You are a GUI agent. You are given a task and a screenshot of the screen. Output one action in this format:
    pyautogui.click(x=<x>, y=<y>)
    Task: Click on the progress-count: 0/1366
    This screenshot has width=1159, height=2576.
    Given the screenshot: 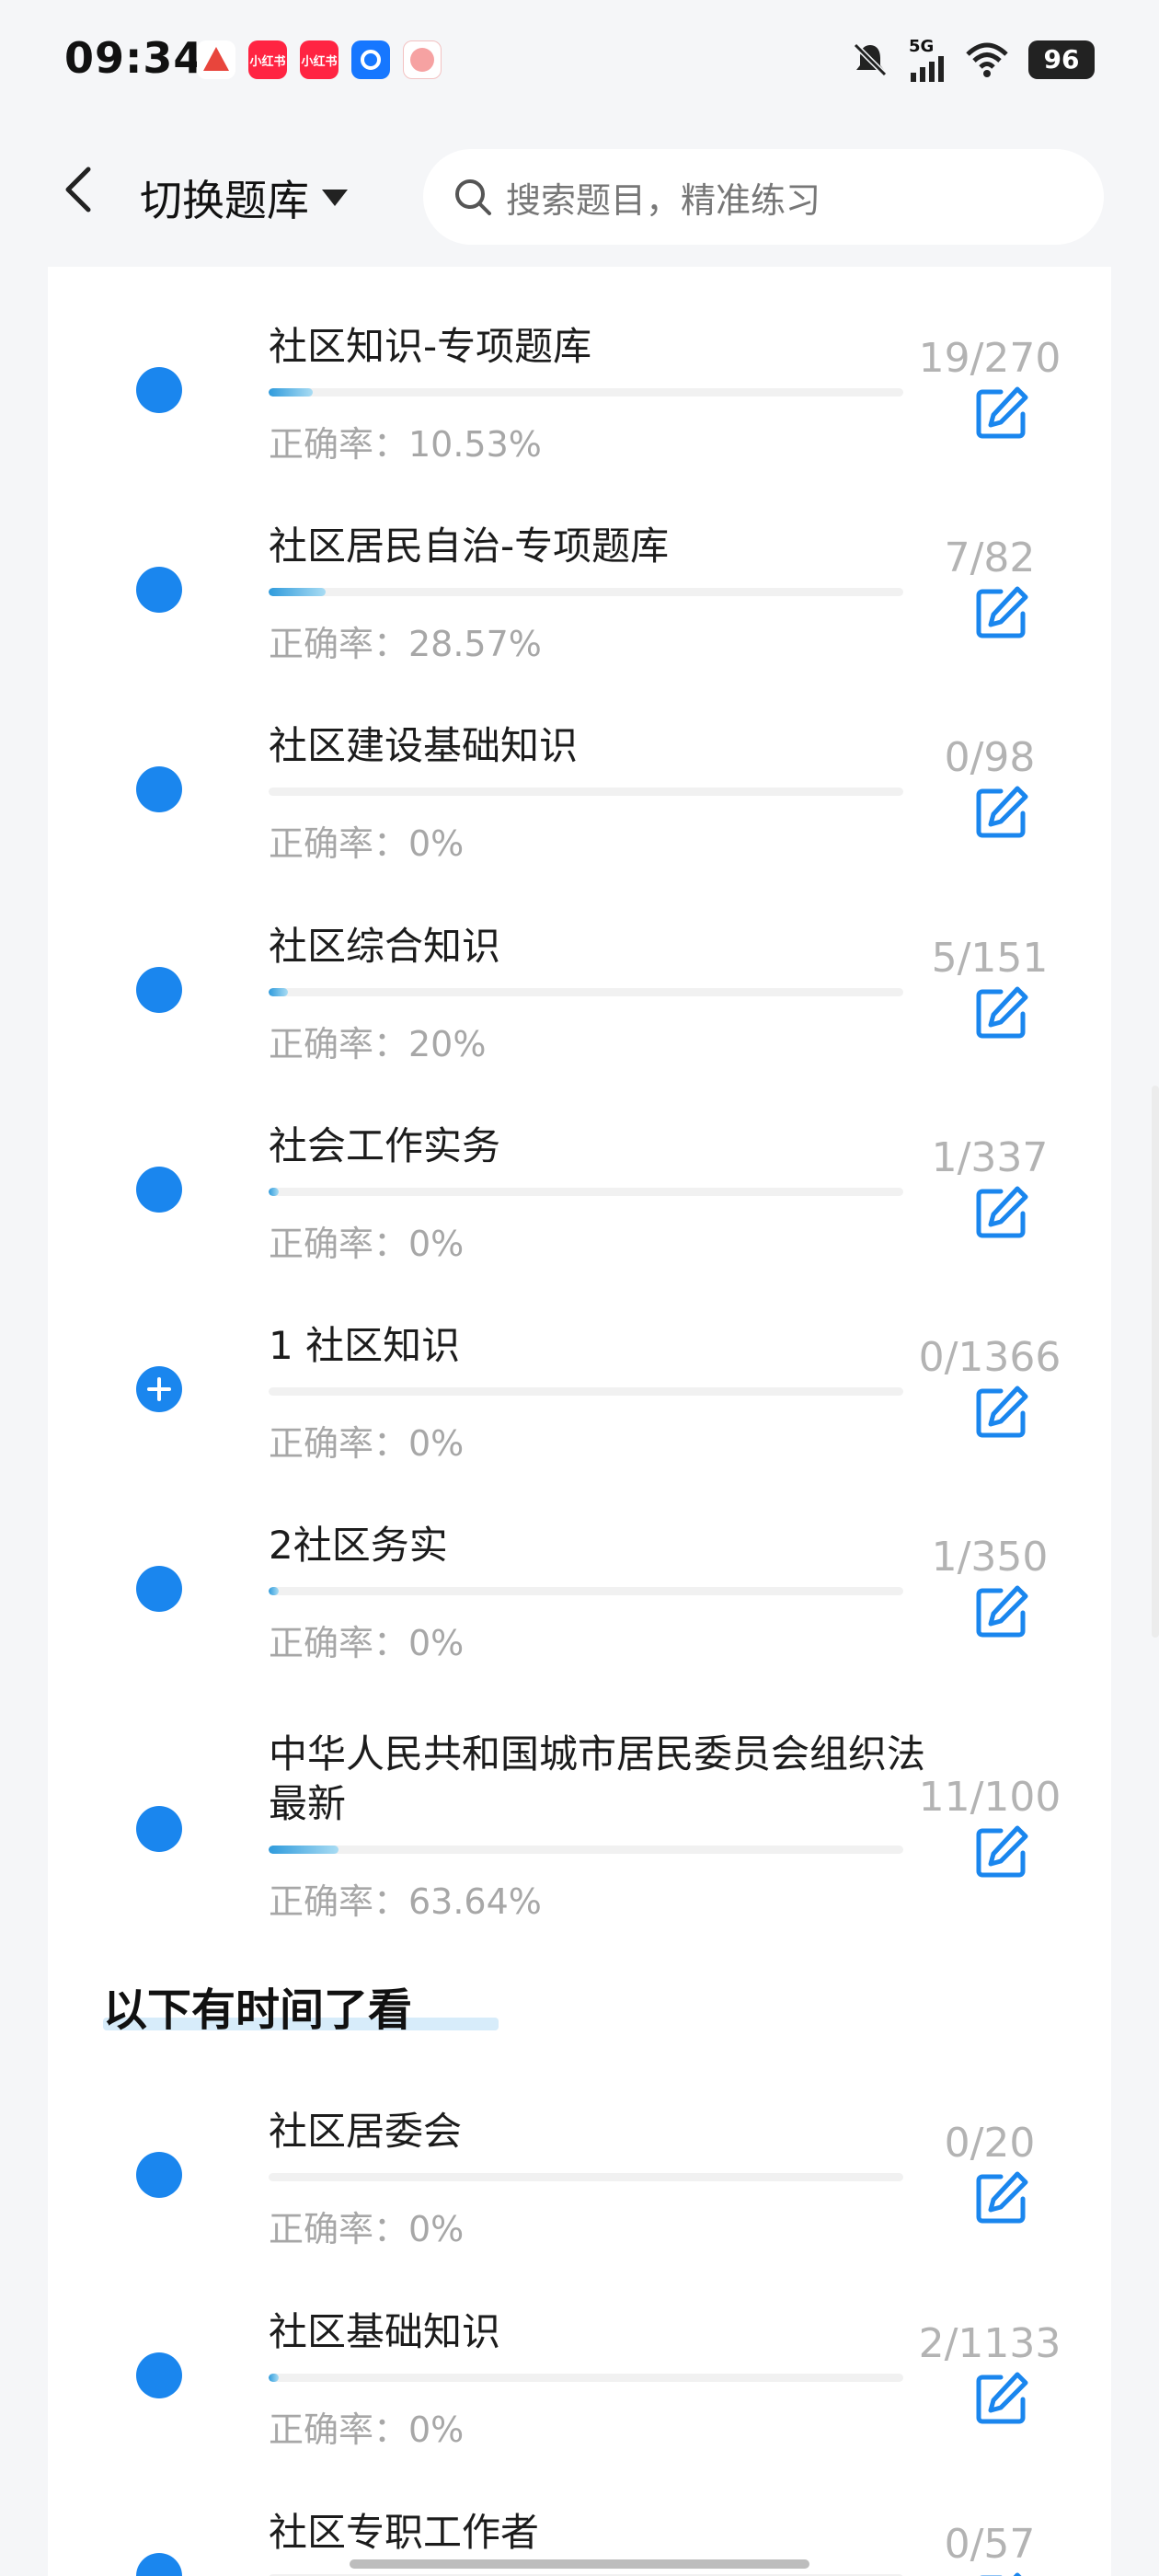 What is the action you would take?
    pyautogui.click(x=989, y=1357)
    